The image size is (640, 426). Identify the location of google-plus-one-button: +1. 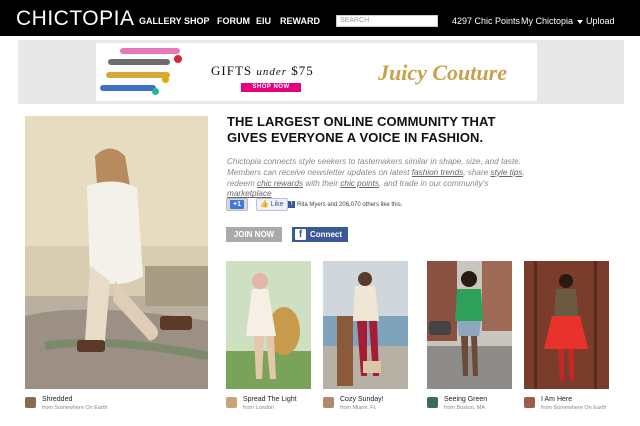
(237, 204).